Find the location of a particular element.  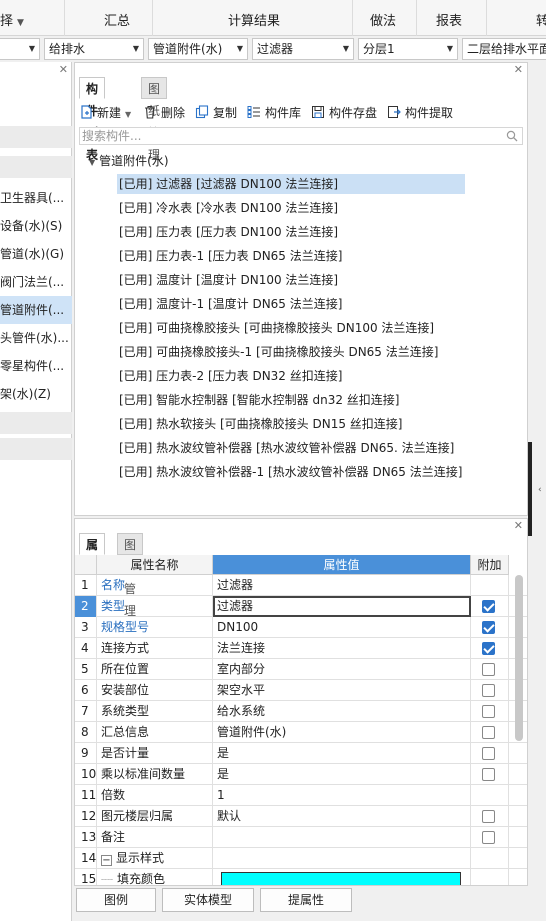

ribbon-select: 择 ▼ is located at coordinates (12, 19).